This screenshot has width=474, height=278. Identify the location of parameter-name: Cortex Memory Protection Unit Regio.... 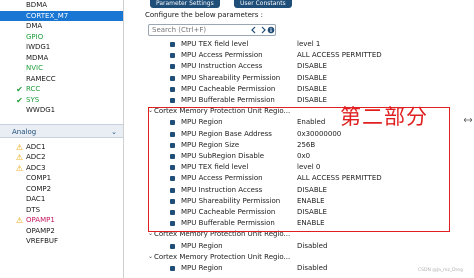
(222, 256).